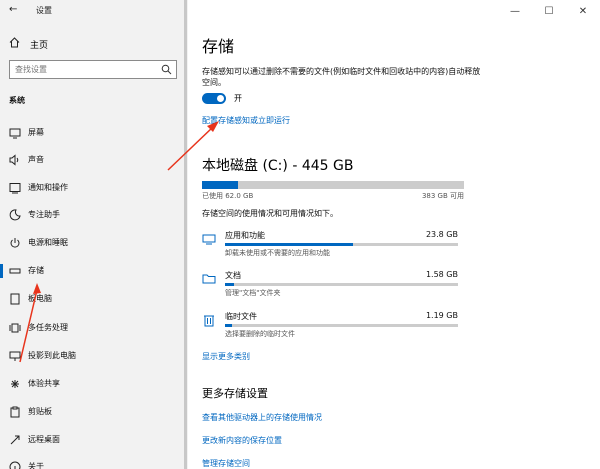 This screenshot has width=600, height=469. What do you see at coordinates (44, 214) in the screenshot?
I see `sidebar-item-label: 专注助手` at bounding box center [44, 214].